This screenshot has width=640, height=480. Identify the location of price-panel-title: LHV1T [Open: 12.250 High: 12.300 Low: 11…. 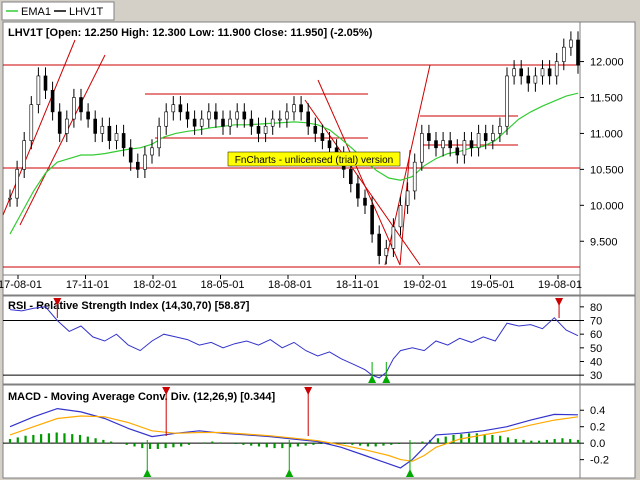
(190, 33).